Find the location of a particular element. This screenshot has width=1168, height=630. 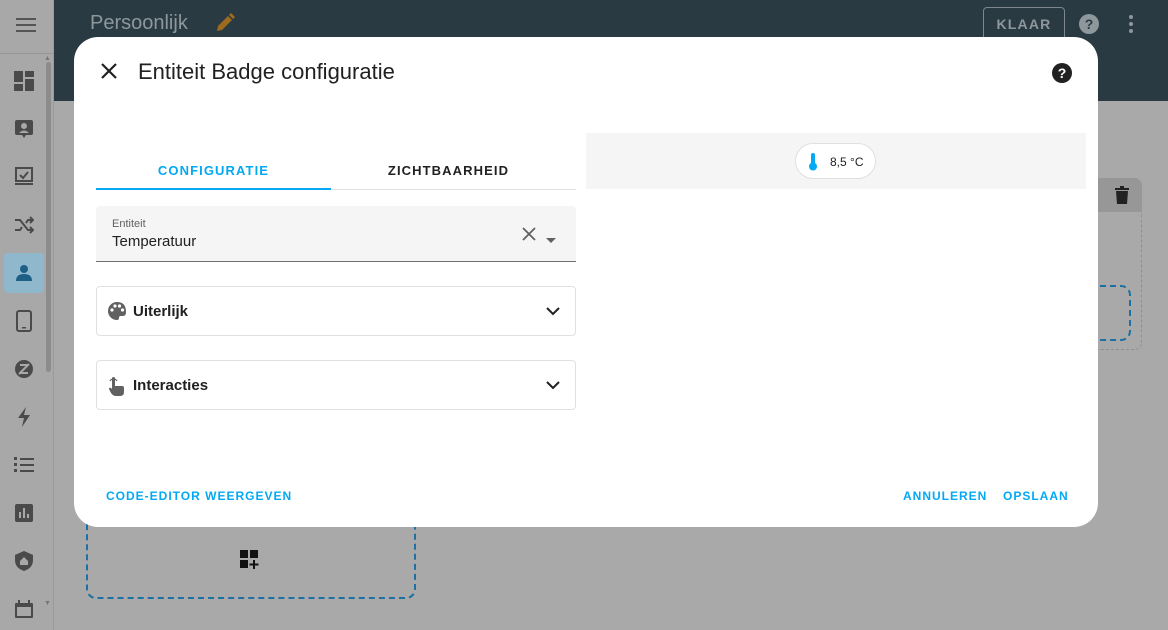

scroll-down-arrow-icon: ▼ is located at coordinates (47, 603).